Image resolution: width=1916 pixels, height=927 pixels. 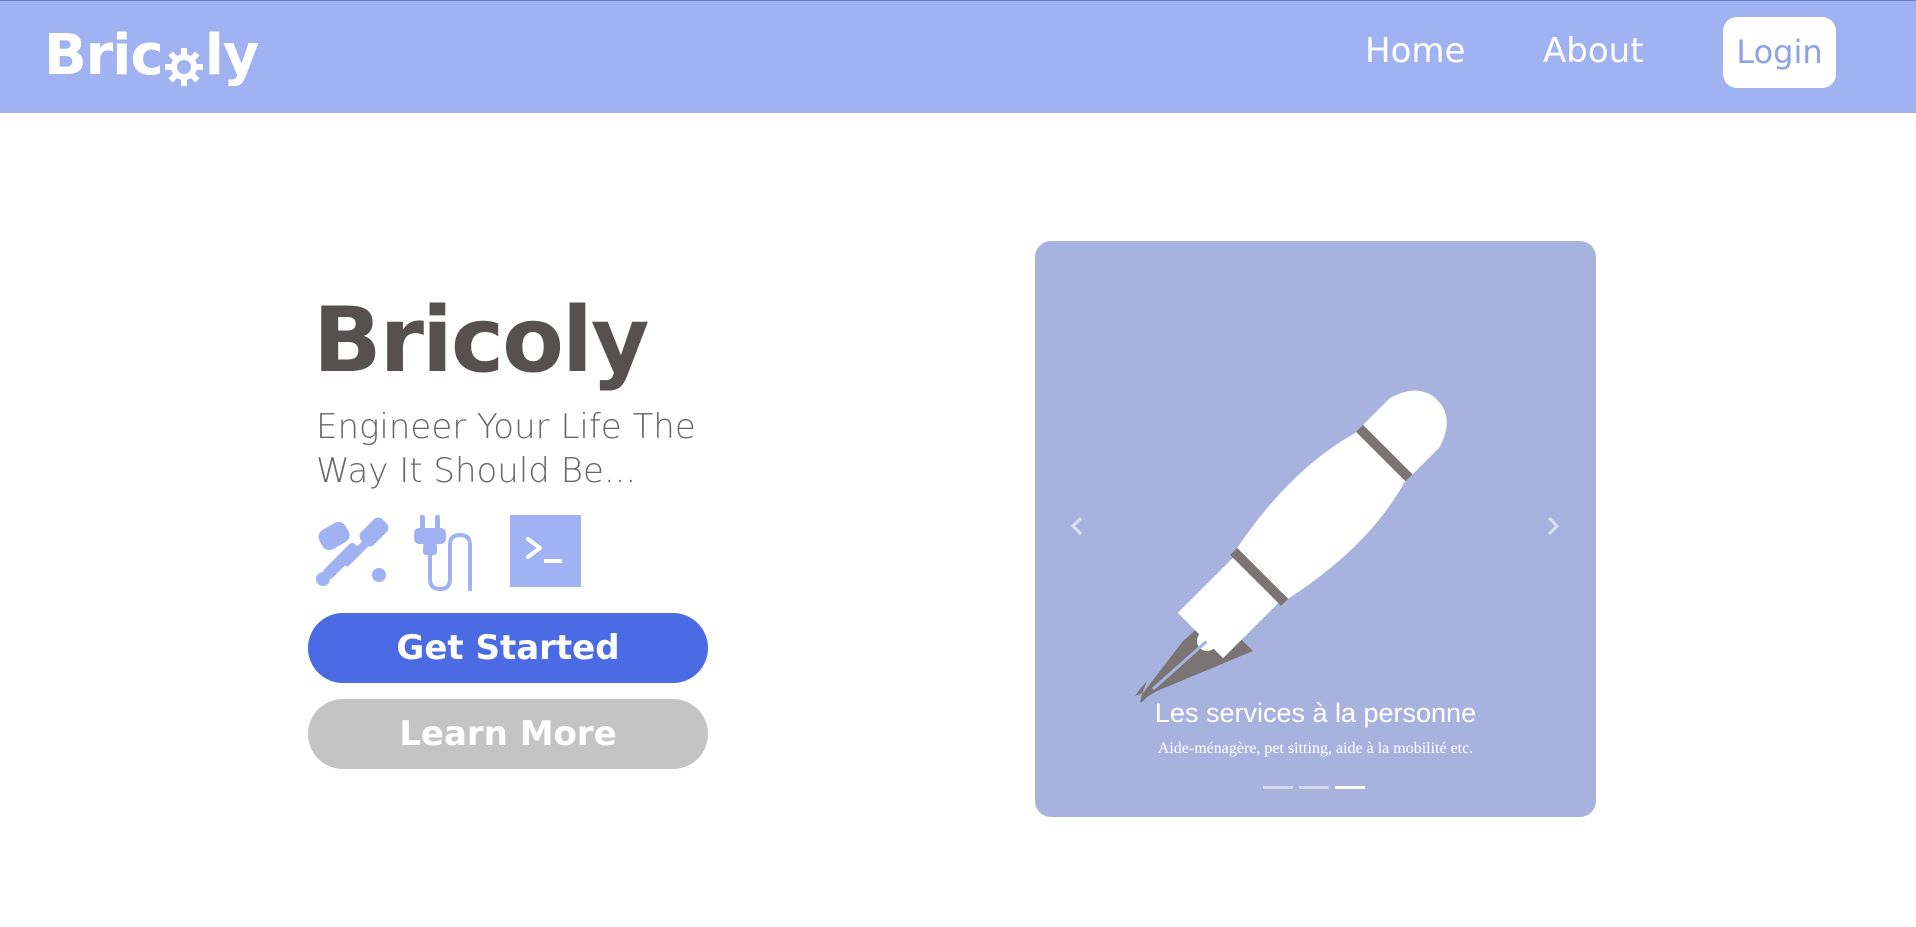 I want to click on logo-text-prefix: Bric, so click(x=104, y=55).